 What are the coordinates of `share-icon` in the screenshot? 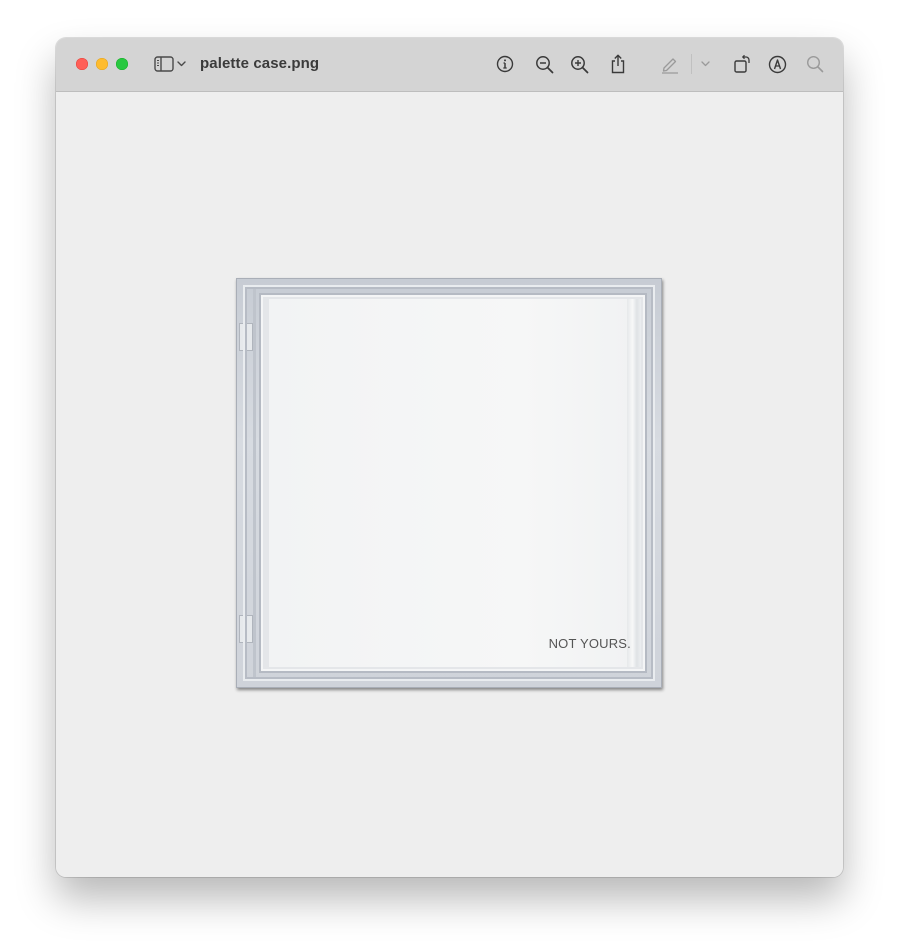 It's located at (618, 64).